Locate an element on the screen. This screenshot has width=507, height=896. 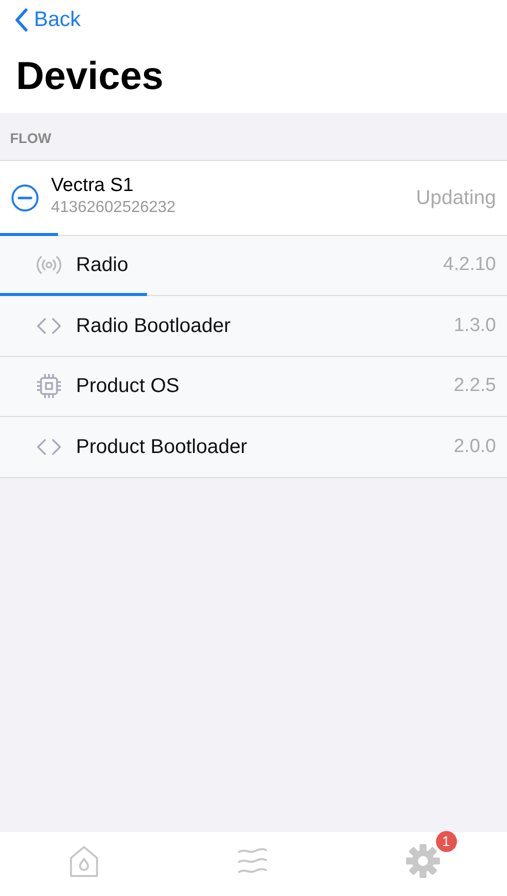
component-version: 1.3.0 is located at coordinates (475, 326).